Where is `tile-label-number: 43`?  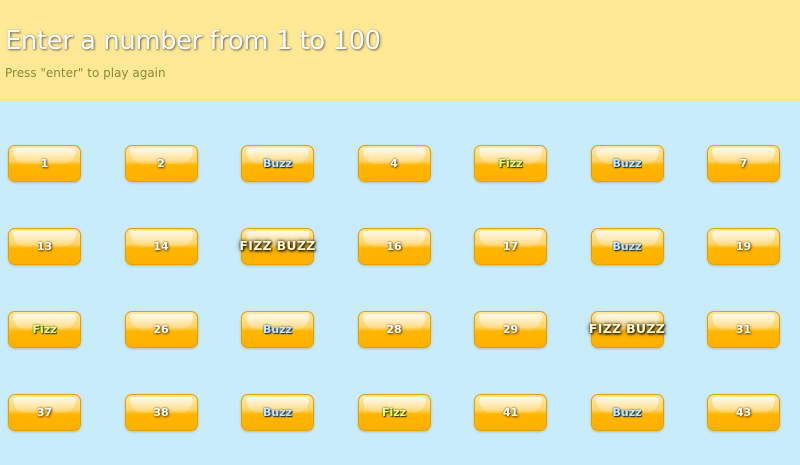 tile-label-number: 43 is located at coordinates (743, 412).